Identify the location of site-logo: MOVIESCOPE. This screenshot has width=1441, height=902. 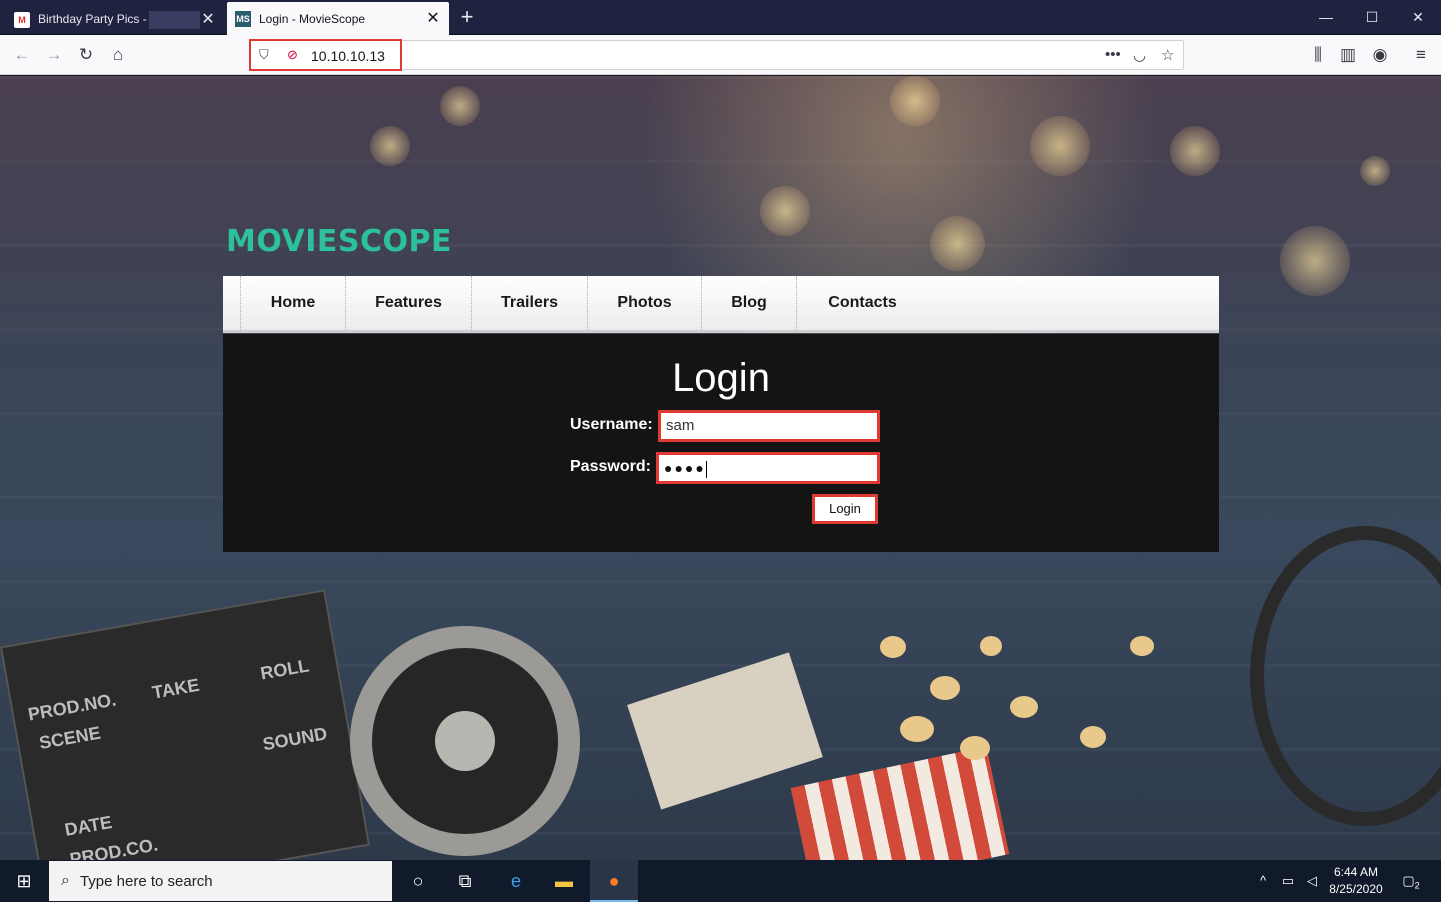
(339, 241).